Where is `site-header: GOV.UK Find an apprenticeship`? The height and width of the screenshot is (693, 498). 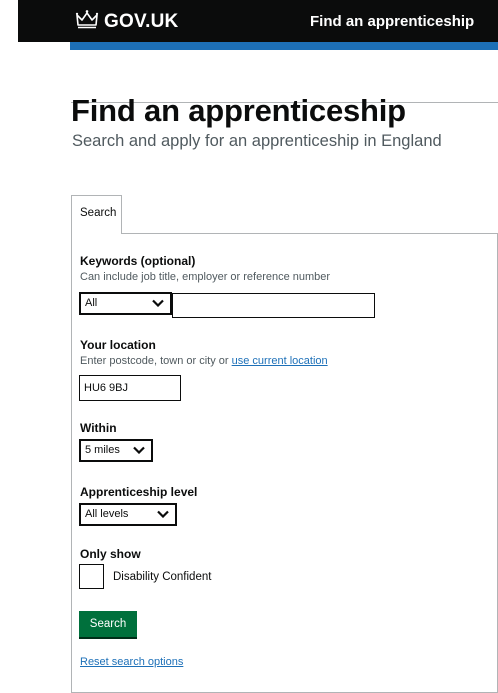
site-header: GOV.UK Find an apprenticeship is located at coordinates (258, 21).